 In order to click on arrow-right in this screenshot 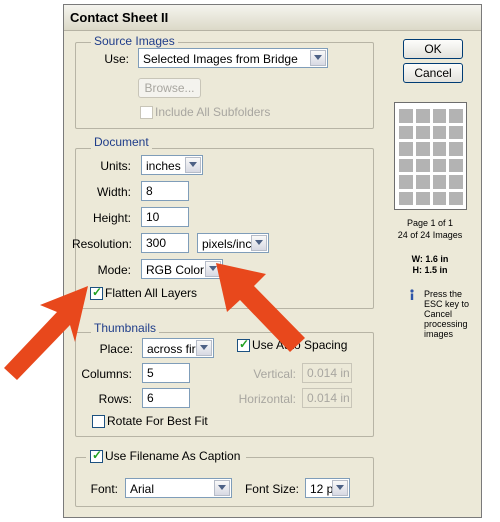, I will do `click(260, 307)`.